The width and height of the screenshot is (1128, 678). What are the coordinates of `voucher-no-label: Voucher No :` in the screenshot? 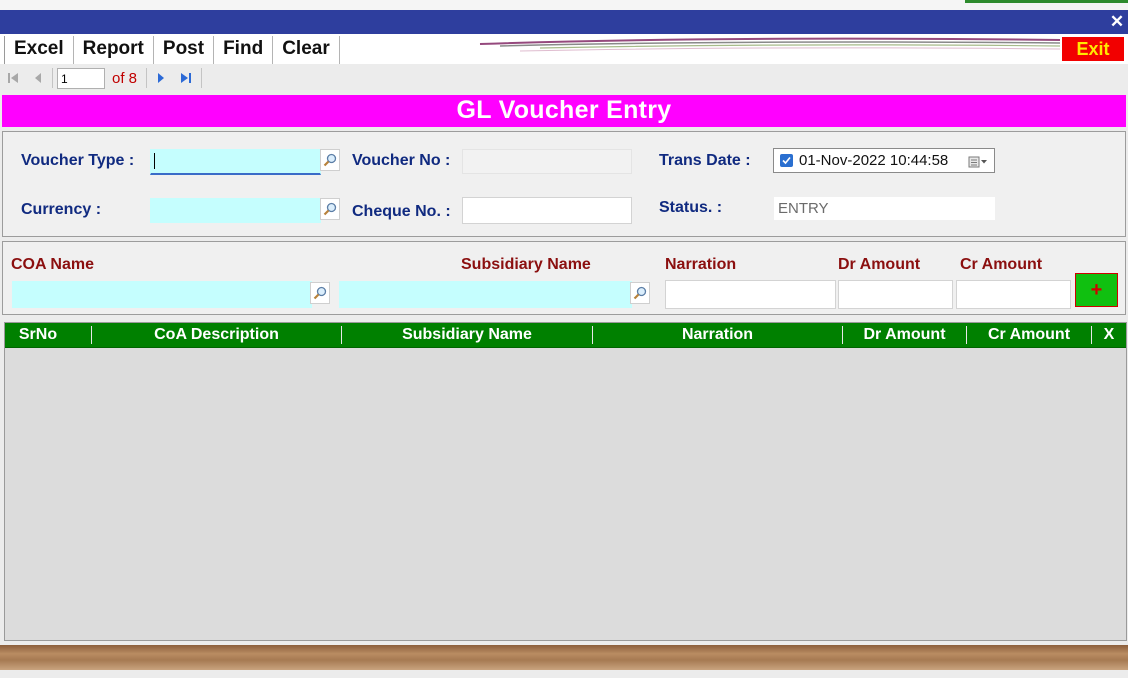 It's located at (401, 160).